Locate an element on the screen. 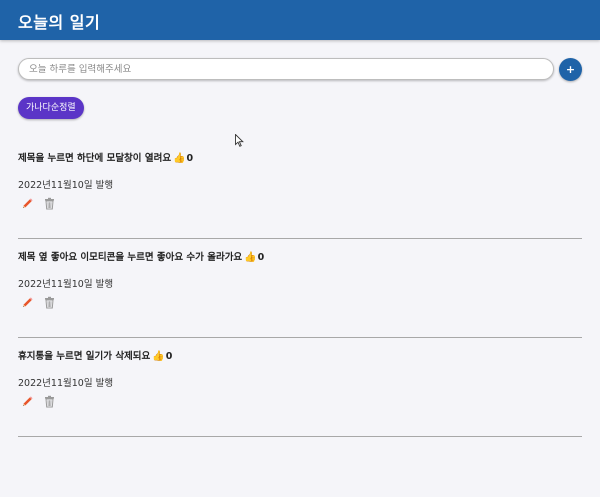  todo-input-row: + is located at coordinates (301, 70).